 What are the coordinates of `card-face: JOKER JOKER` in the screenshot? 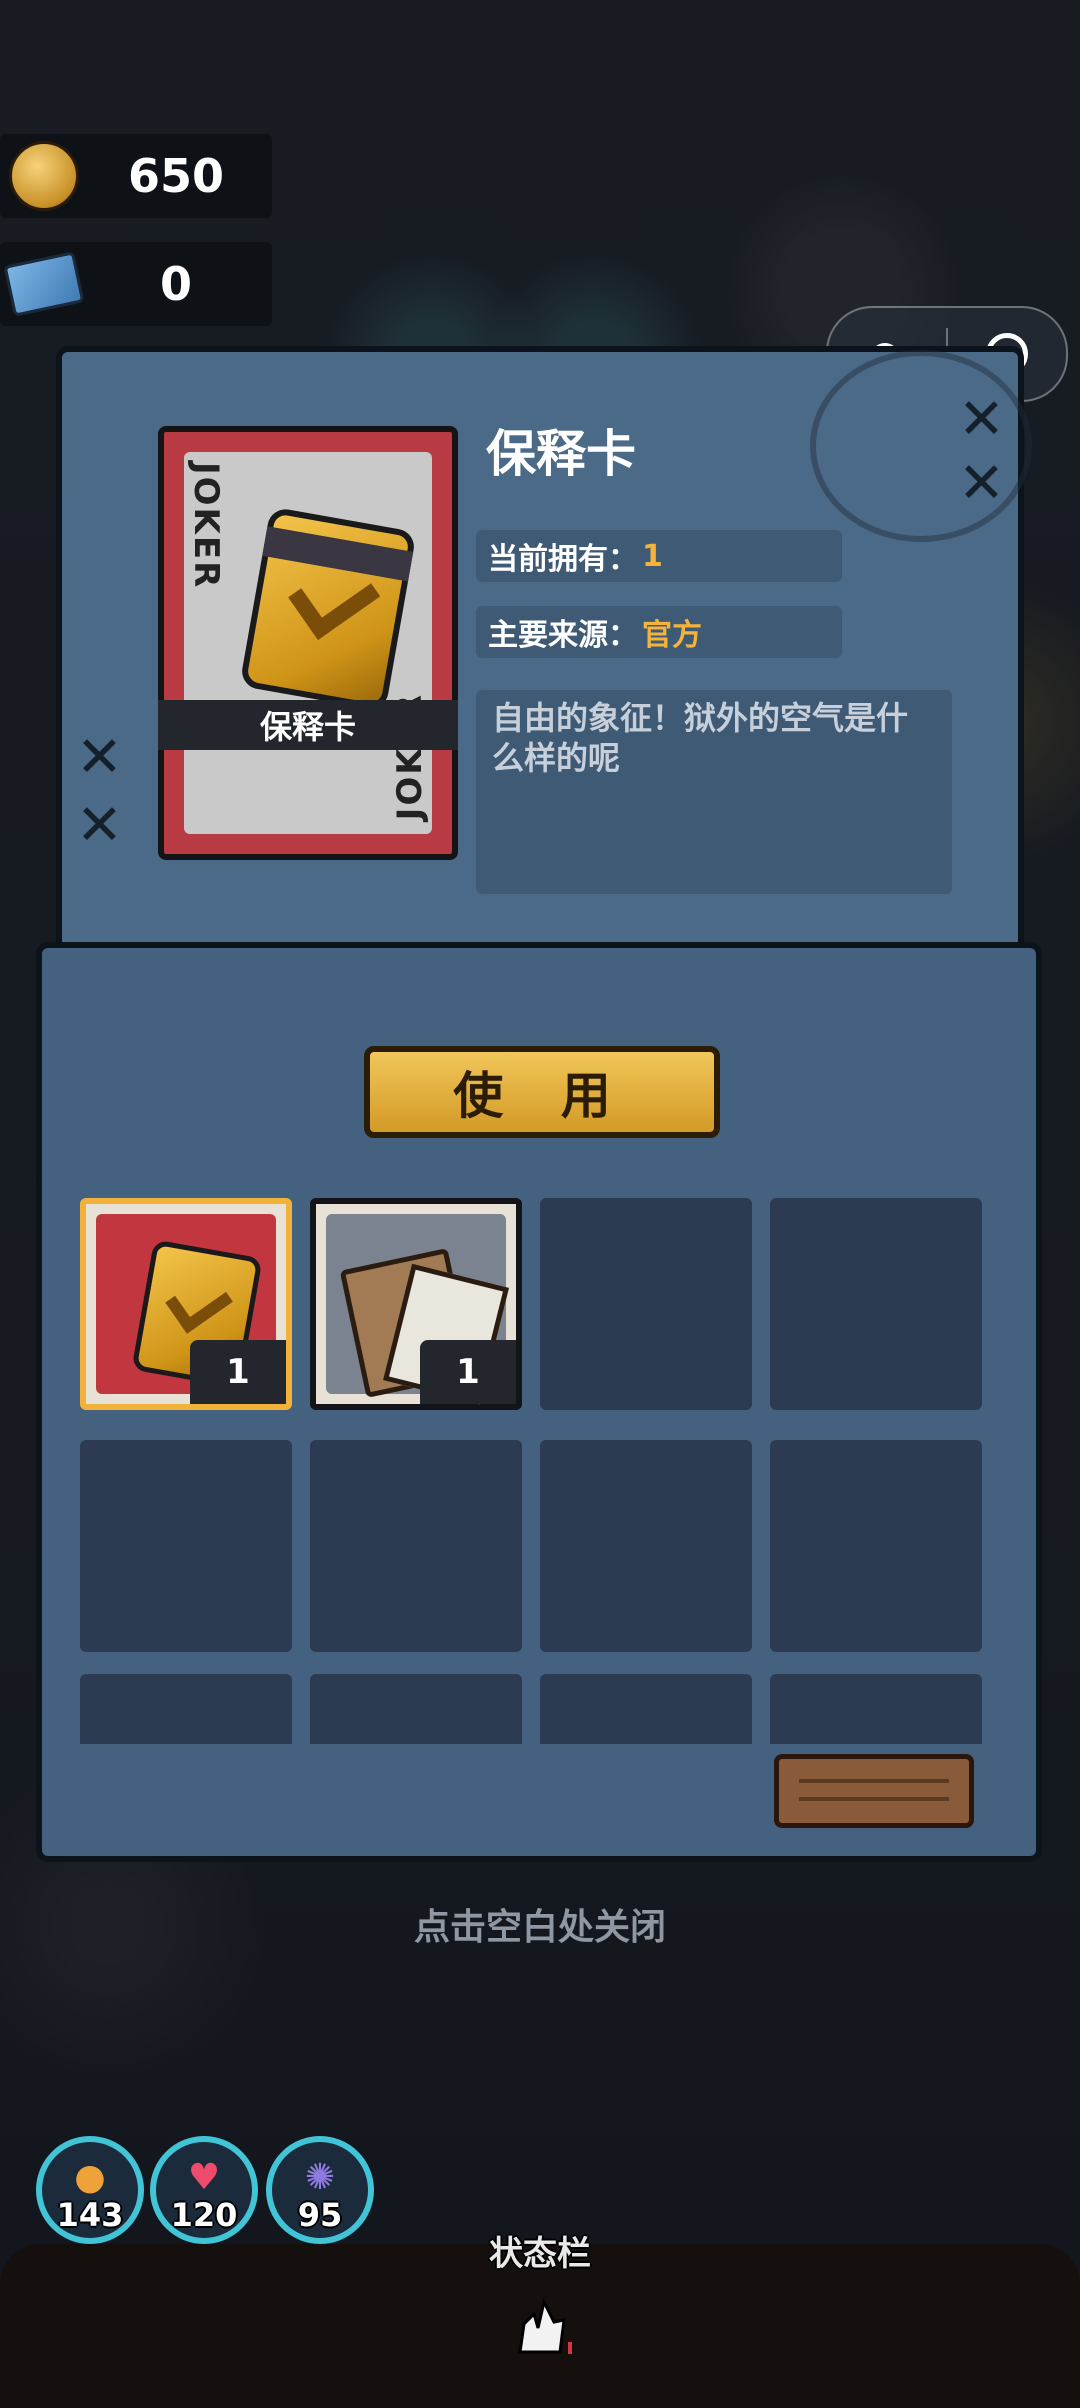 It's located at (308, 643).